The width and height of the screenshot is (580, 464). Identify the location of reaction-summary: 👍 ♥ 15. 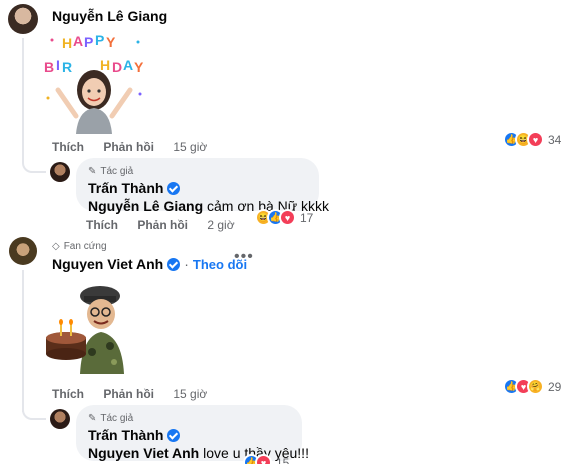
(266, 459).